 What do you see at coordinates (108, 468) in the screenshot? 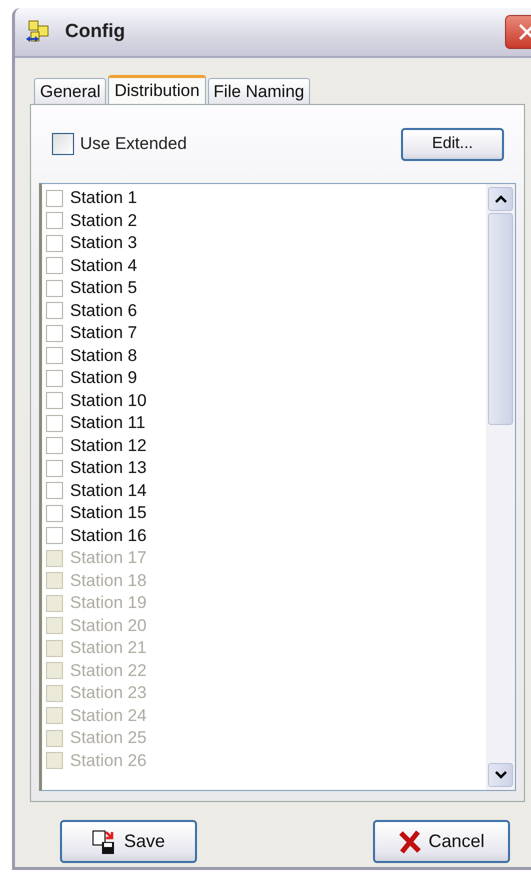
I see `station-label: Station 13` at bounding box center [108, 468].